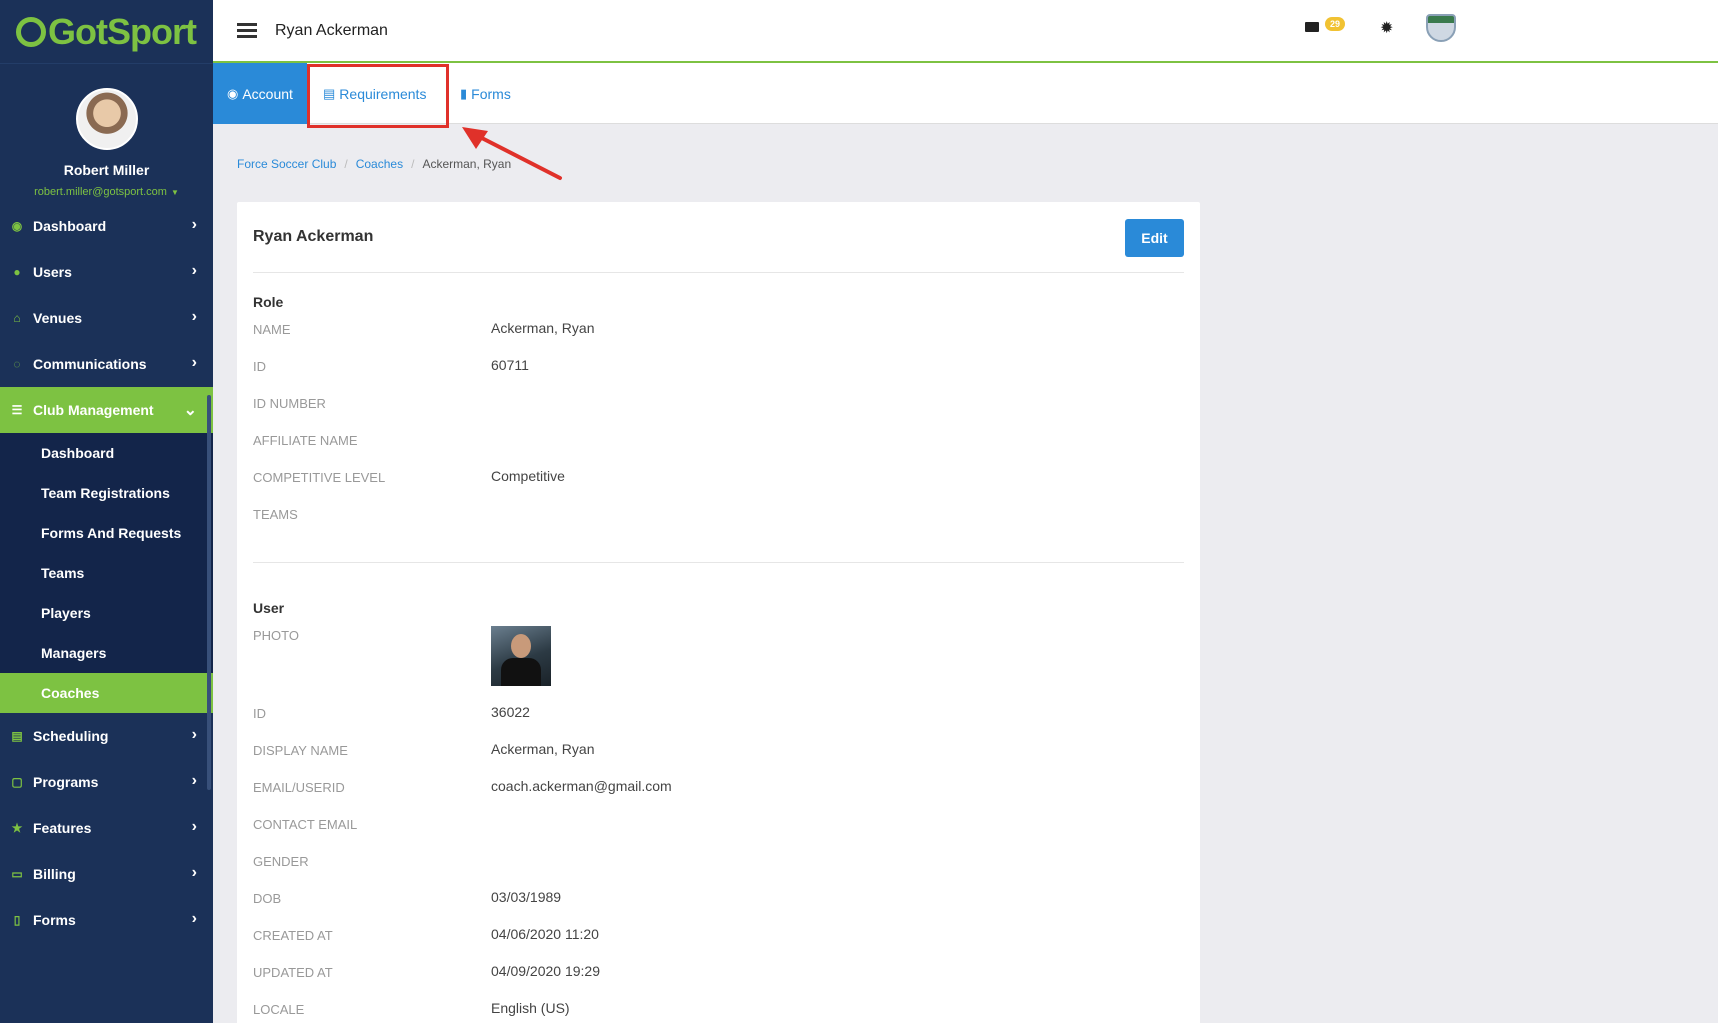  Describe the element at coordinates (269, 608) in the screenshot. I see `section-title-user: User` at that location.